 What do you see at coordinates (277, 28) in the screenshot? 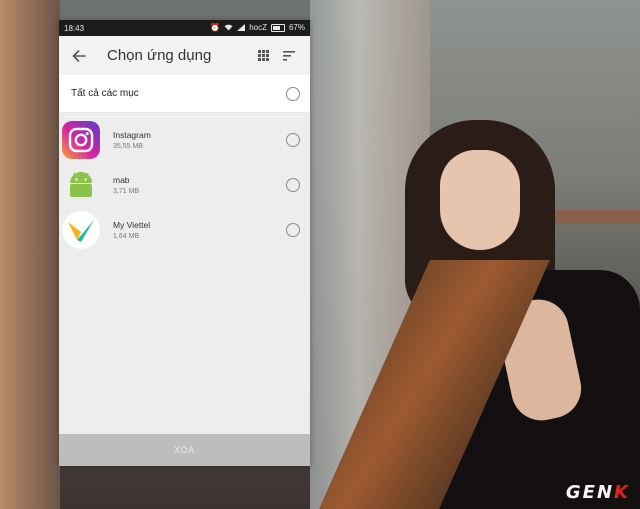
I see `battery-icon` at bounding box center [277, 28].